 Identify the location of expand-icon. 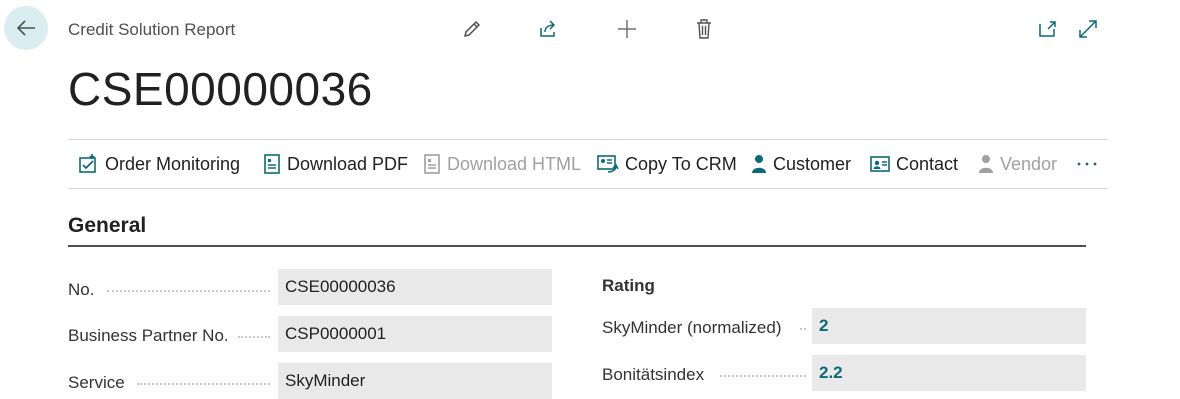
(1088, 29).